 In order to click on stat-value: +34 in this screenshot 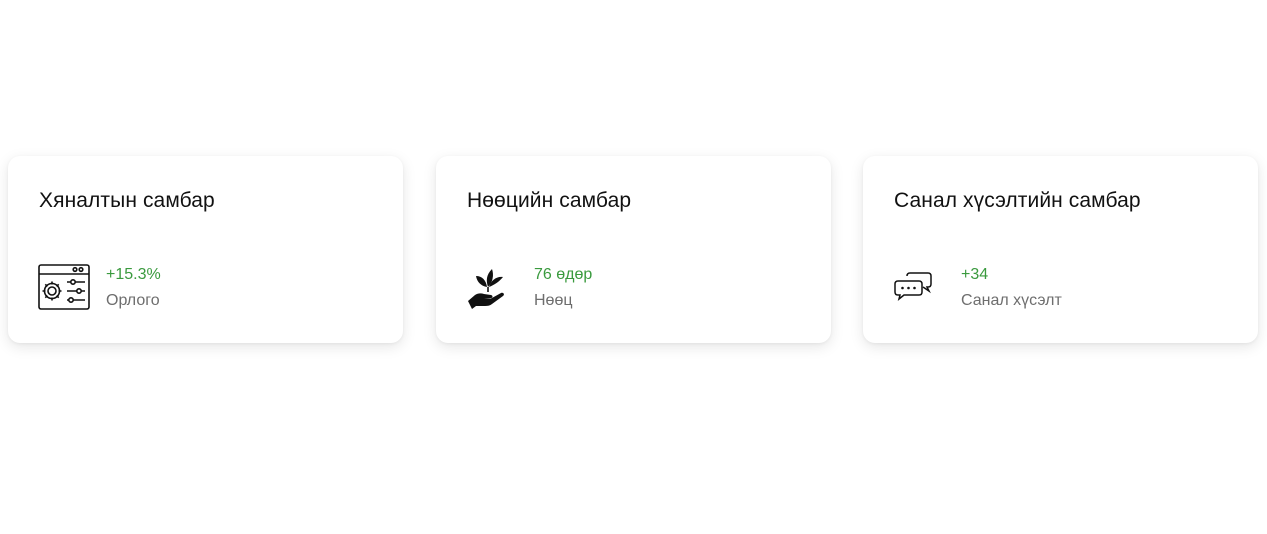, I will do `click(975, 274)`.